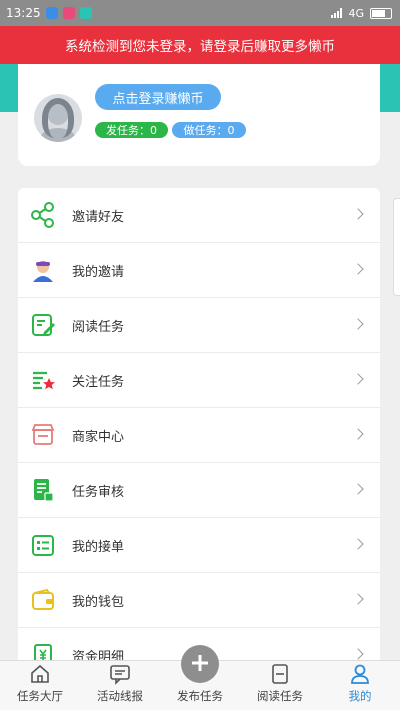 This screenshot has height=710, width=400. I want to click on header-accent-right, so click(390, 88).